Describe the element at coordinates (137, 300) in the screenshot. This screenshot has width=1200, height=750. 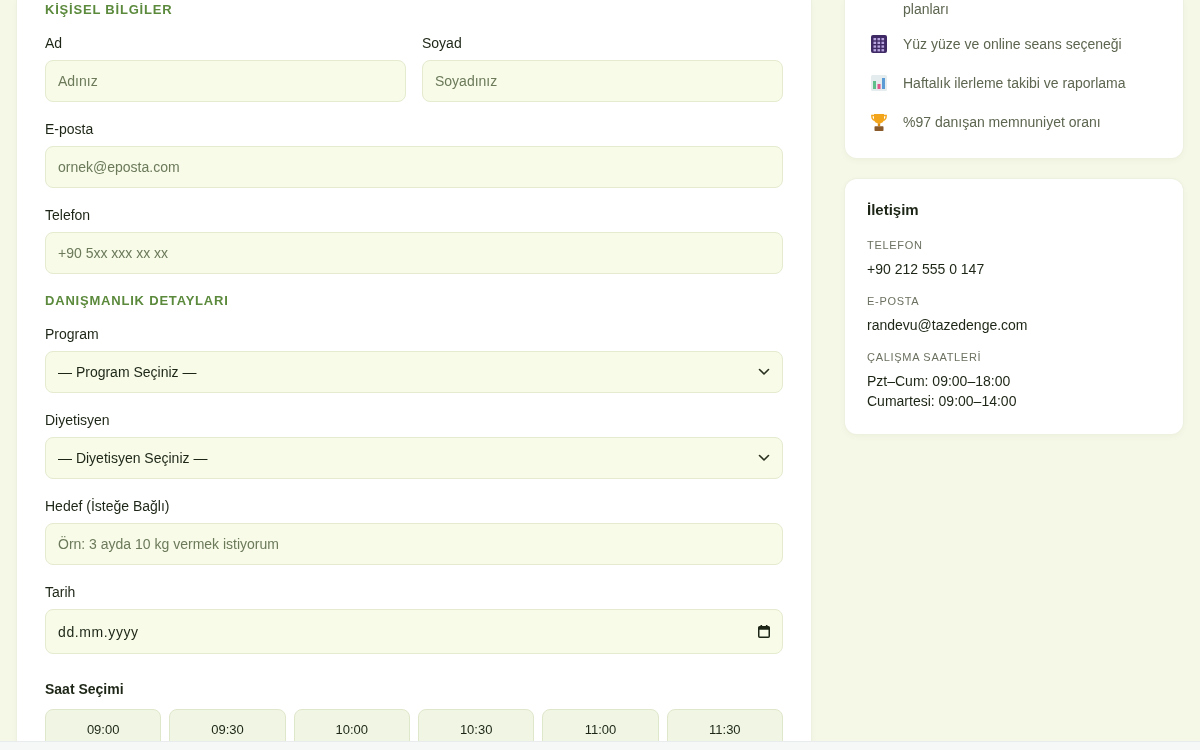
I see `section-heading: DANIŞMANLIK DETAYLARI` at that location.